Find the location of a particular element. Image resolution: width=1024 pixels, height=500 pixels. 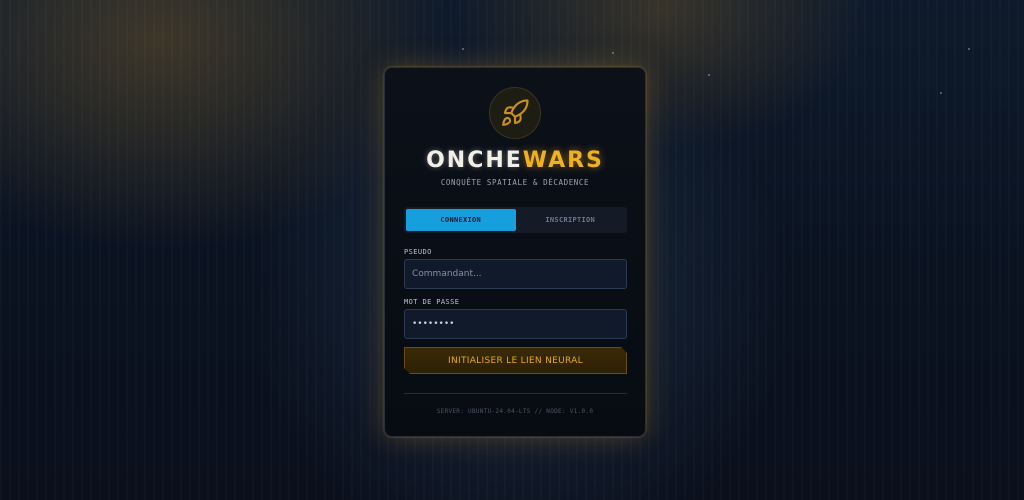

password-label: MOT DE PASSE is located at coordinates (432, 302).